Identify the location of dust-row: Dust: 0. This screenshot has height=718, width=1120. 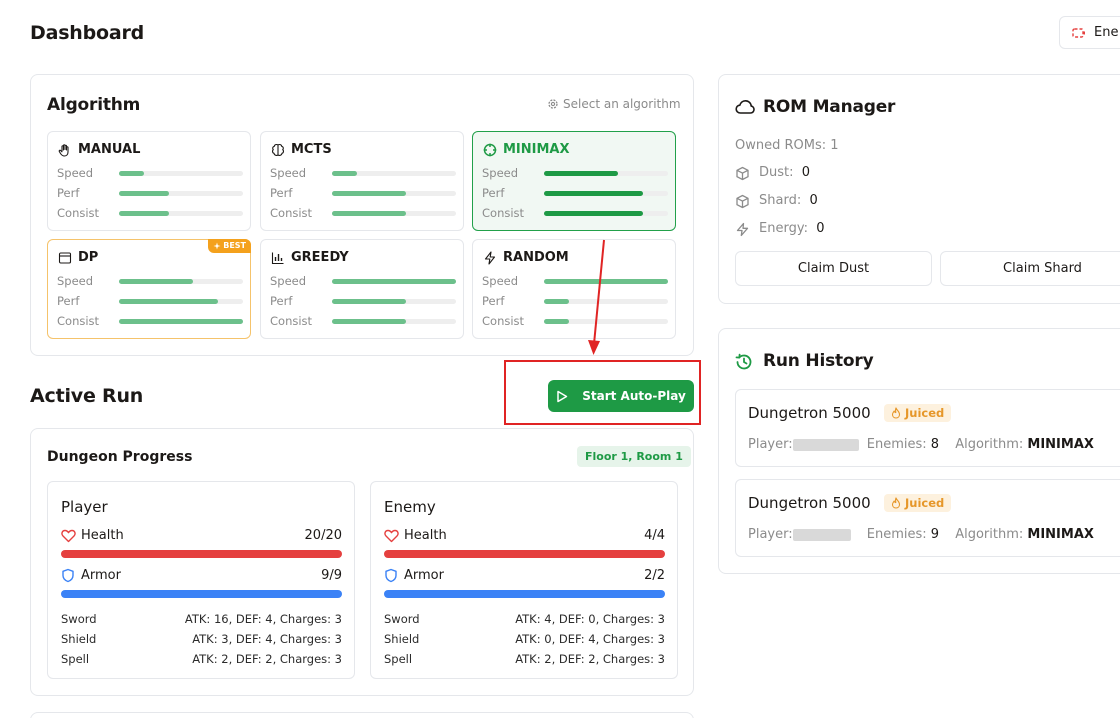
(784, 172).